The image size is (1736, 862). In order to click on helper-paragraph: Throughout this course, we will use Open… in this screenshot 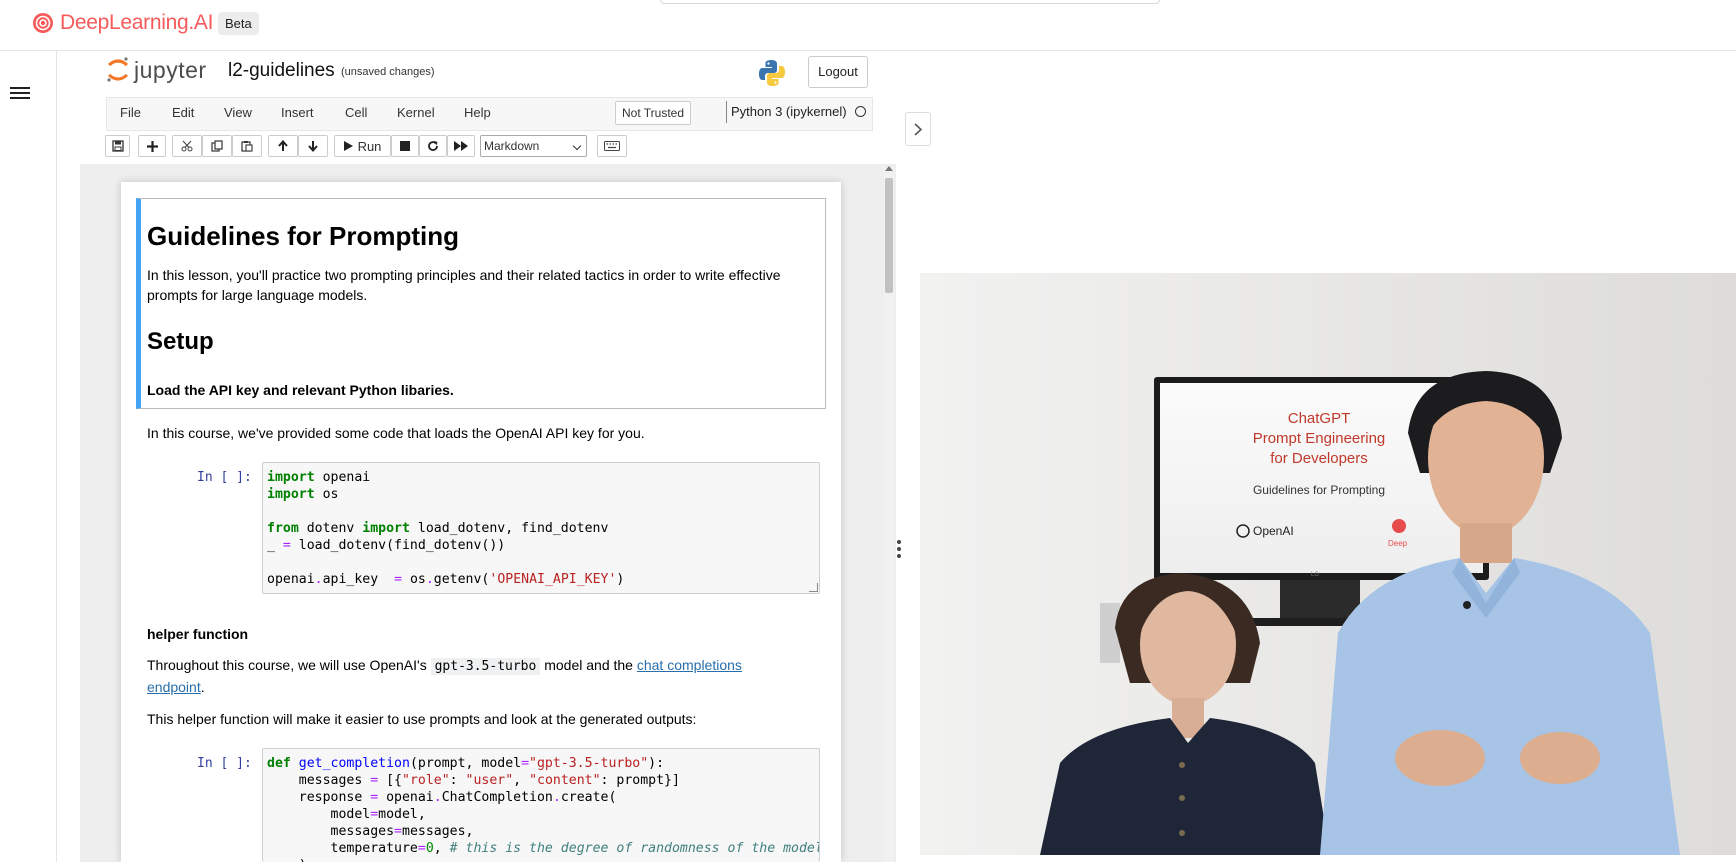, I will do `click(487, 676)`.